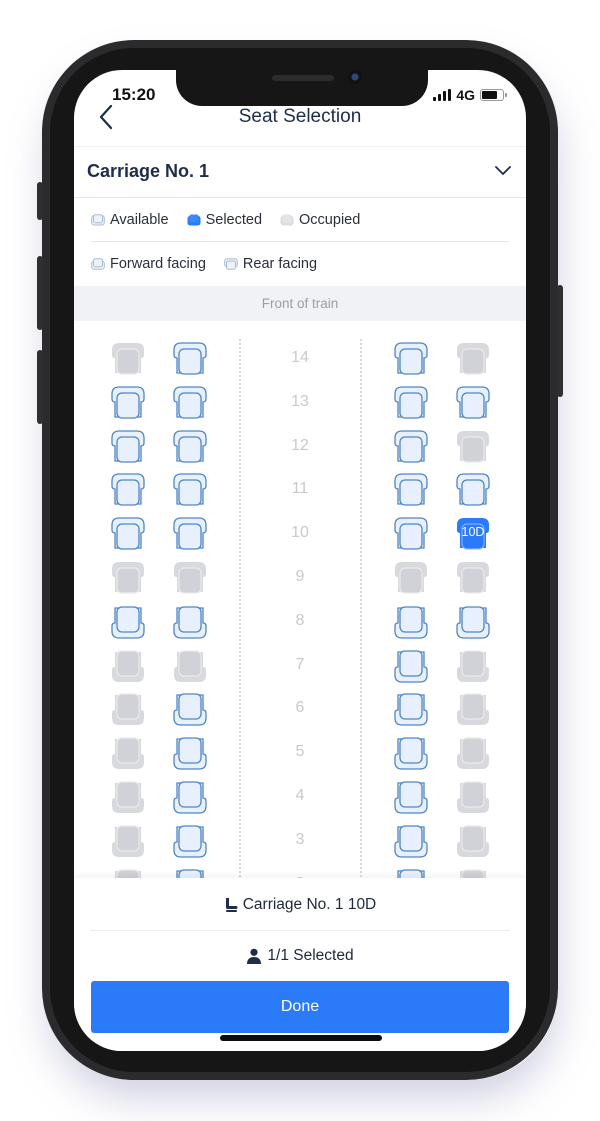  What do you see at coordinates (190, 578) in the screenshot?
I see `seat-9B-occupied` at bounding box center [190, 578].